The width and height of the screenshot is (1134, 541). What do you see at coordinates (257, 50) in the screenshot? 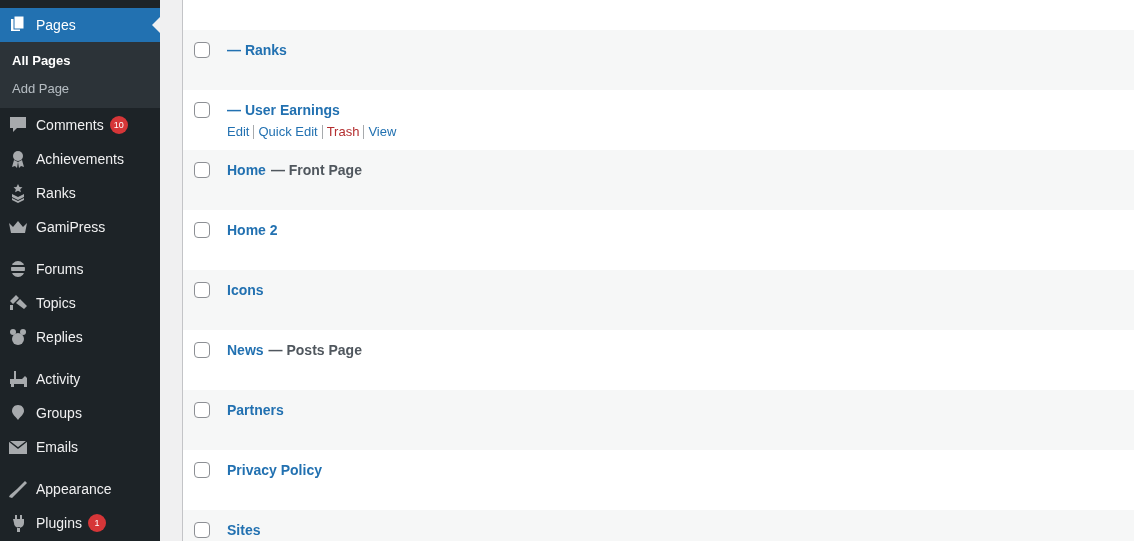
I see `page-title-link: — Ranks` at bounding box center [257, 50].